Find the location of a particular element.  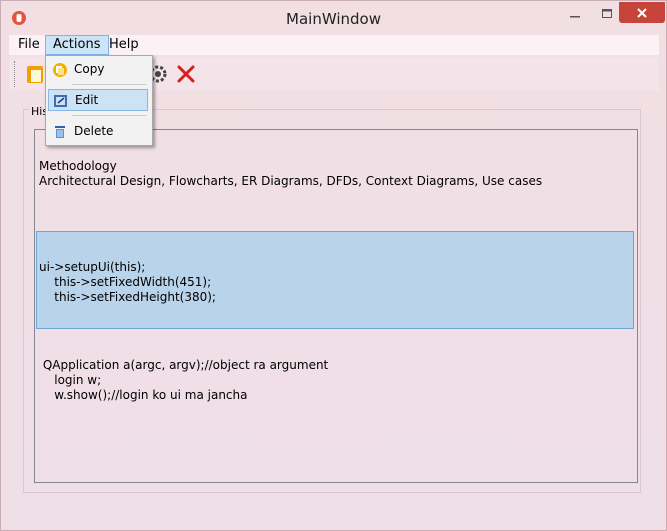

toolbar-grip is located at coordinates (16, 74).